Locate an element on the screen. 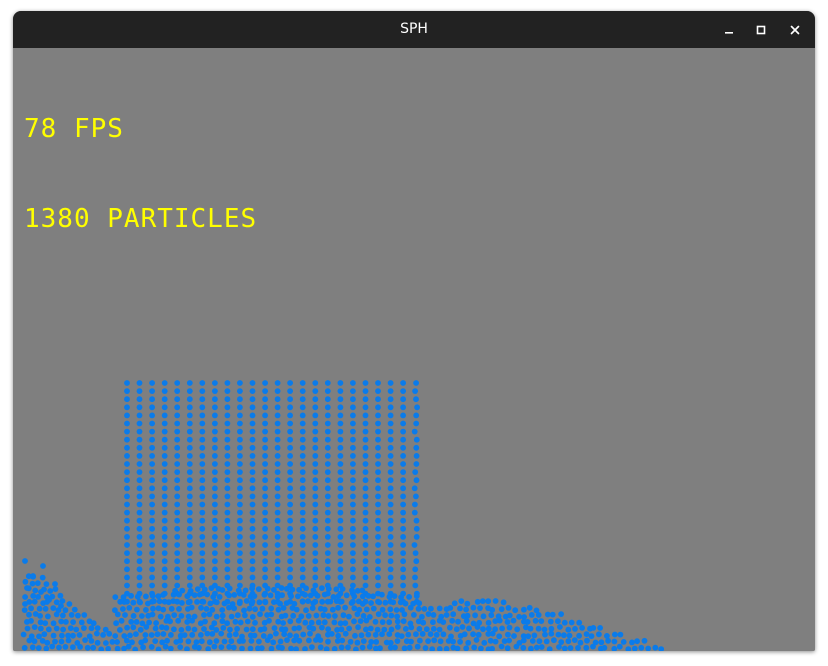  minimize-icon is located at coordinates (729, 33).